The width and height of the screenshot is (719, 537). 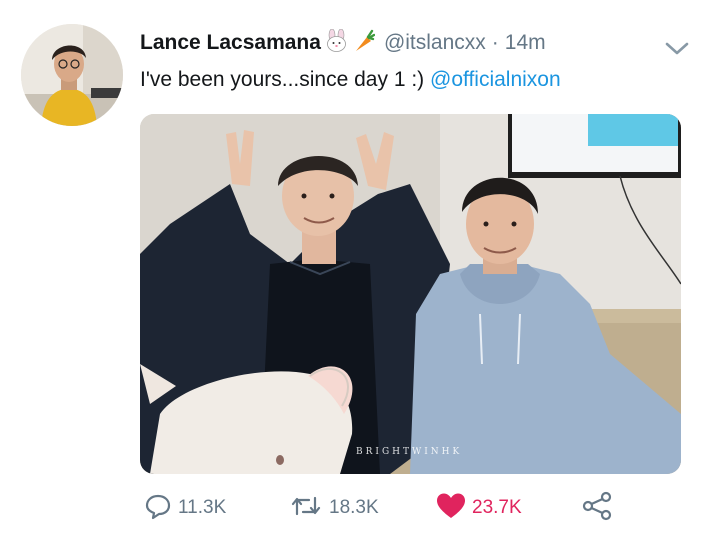 What do you see at coordinates (72, 75) in the screenshot?
I see `avatar` at bounding box center [72, 75].